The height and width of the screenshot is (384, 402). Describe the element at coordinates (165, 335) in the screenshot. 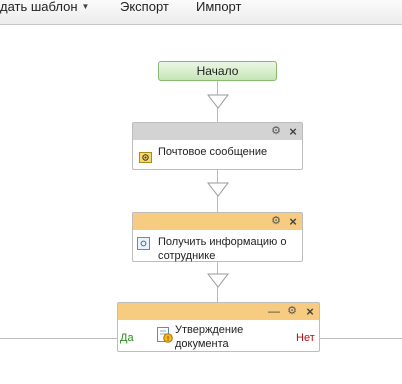

I see `approval-icon: !` at that location.